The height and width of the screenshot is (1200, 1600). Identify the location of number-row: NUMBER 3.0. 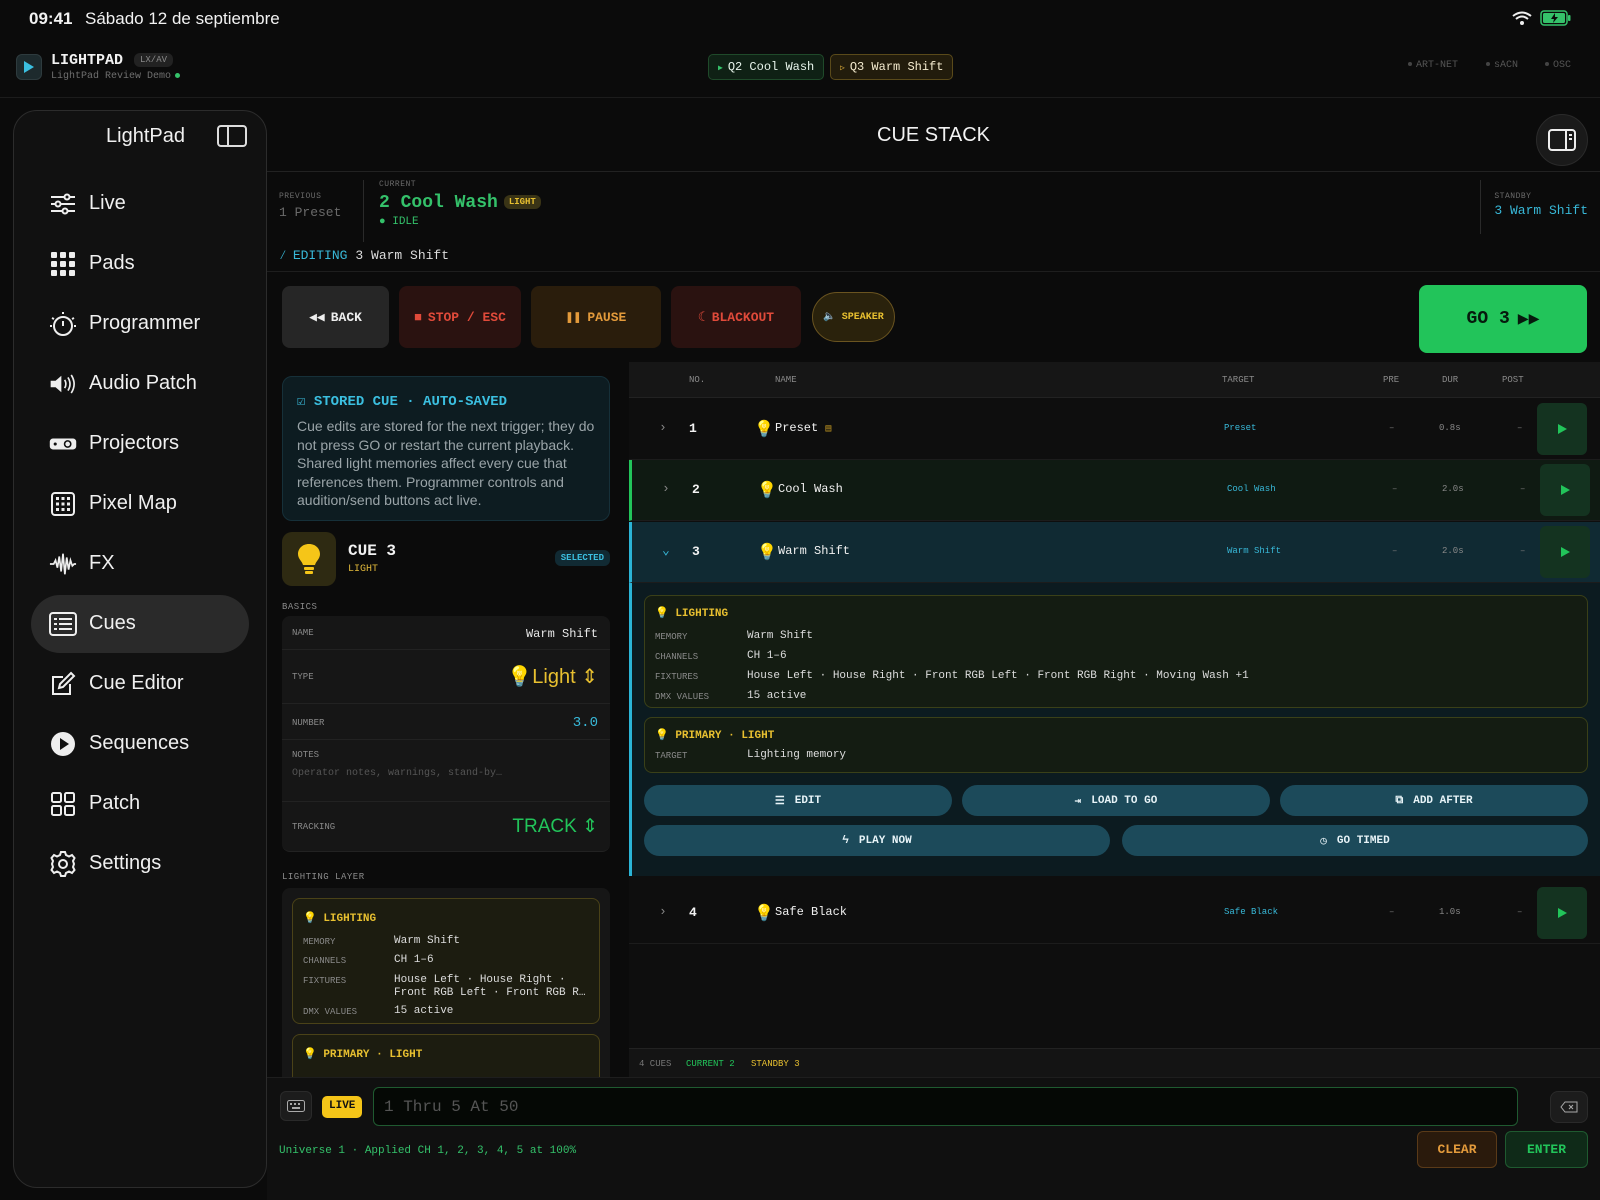
(446, 722).